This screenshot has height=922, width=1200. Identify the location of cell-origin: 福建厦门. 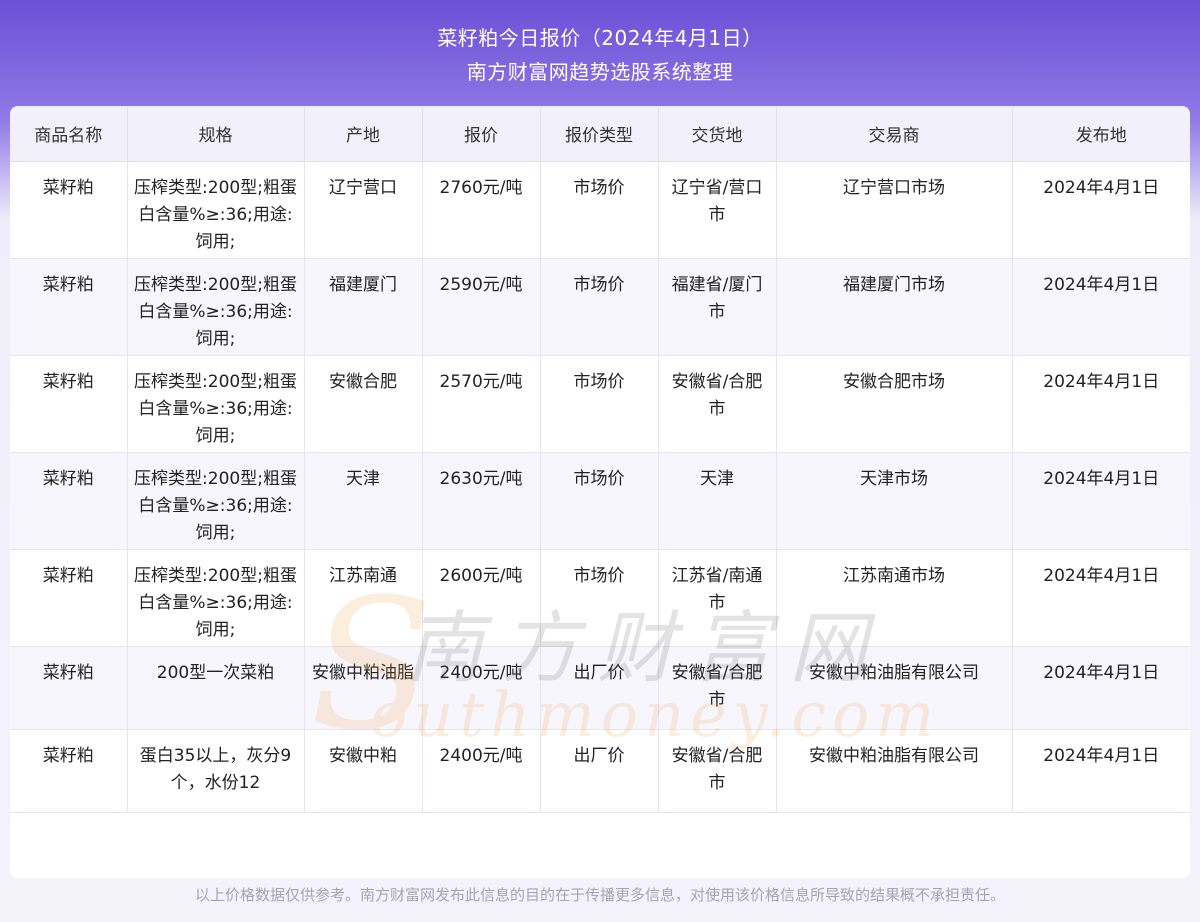
(363, 307).